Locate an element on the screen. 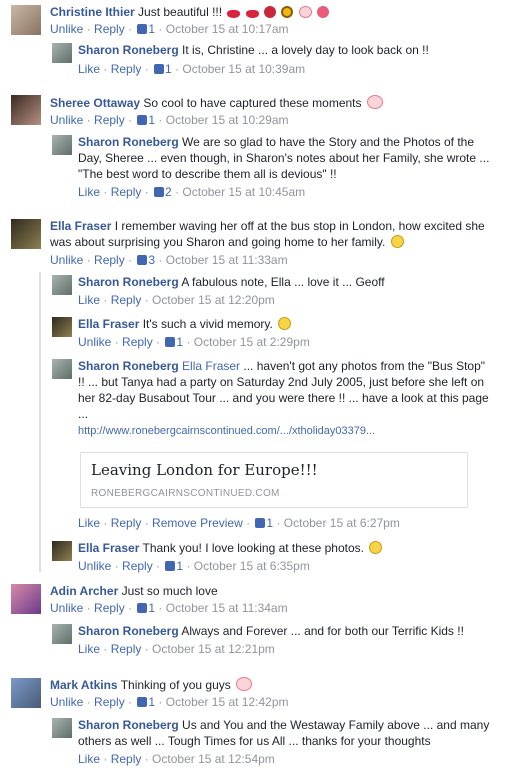  bouquet-icon is located at coordinates (323, 12).